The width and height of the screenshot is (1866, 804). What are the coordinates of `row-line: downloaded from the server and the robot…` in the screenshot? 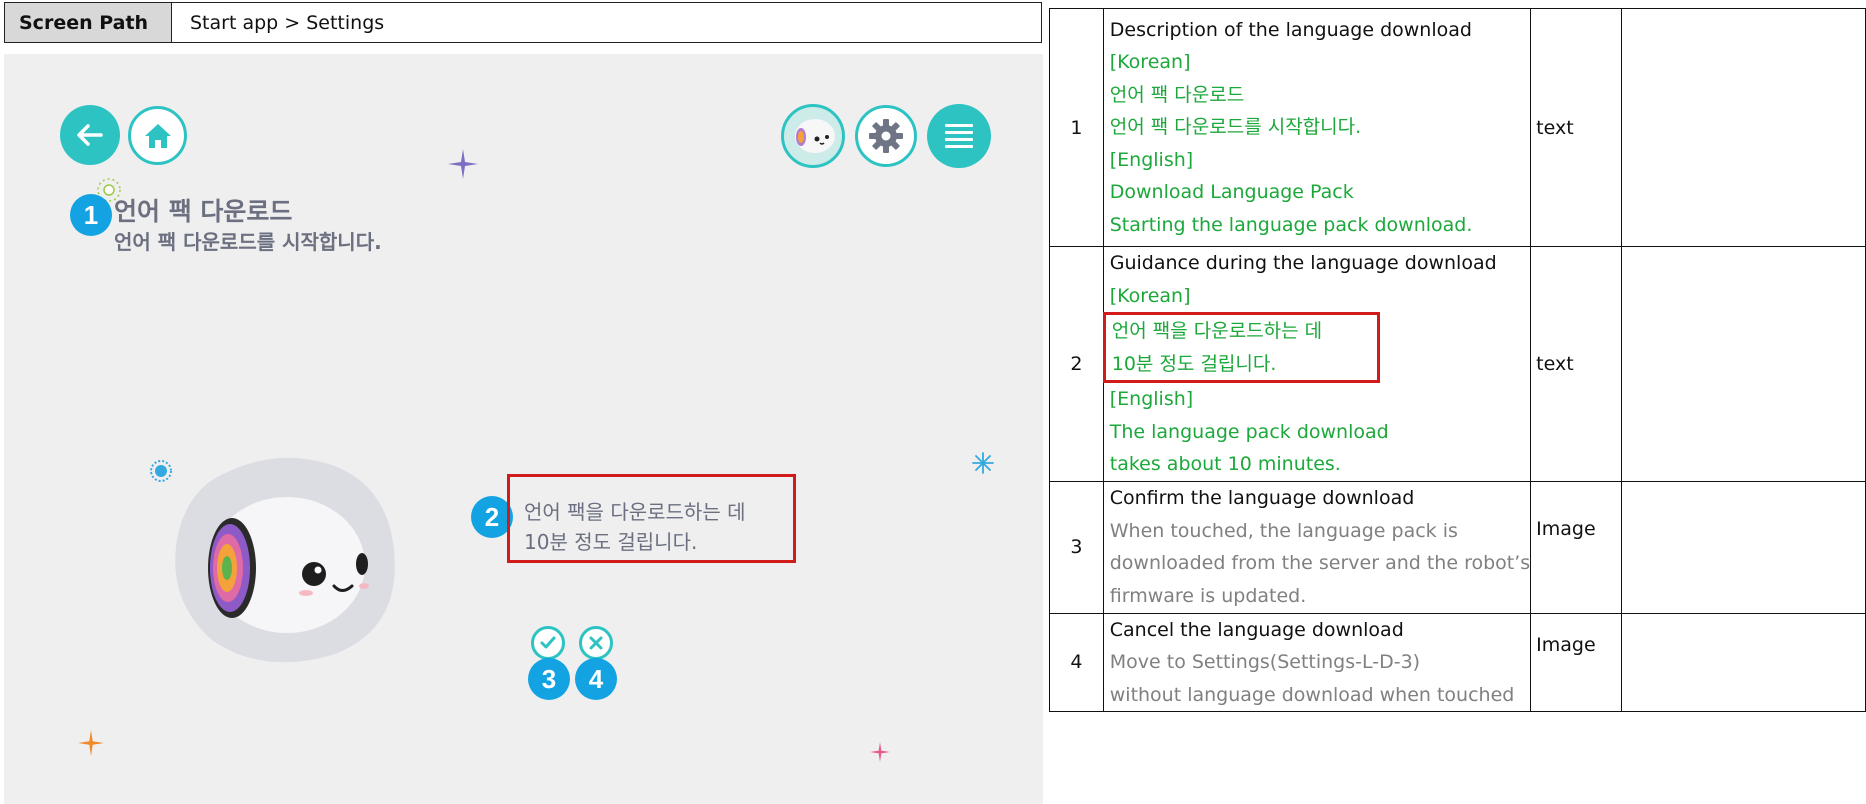 It's located at (1320, 563).